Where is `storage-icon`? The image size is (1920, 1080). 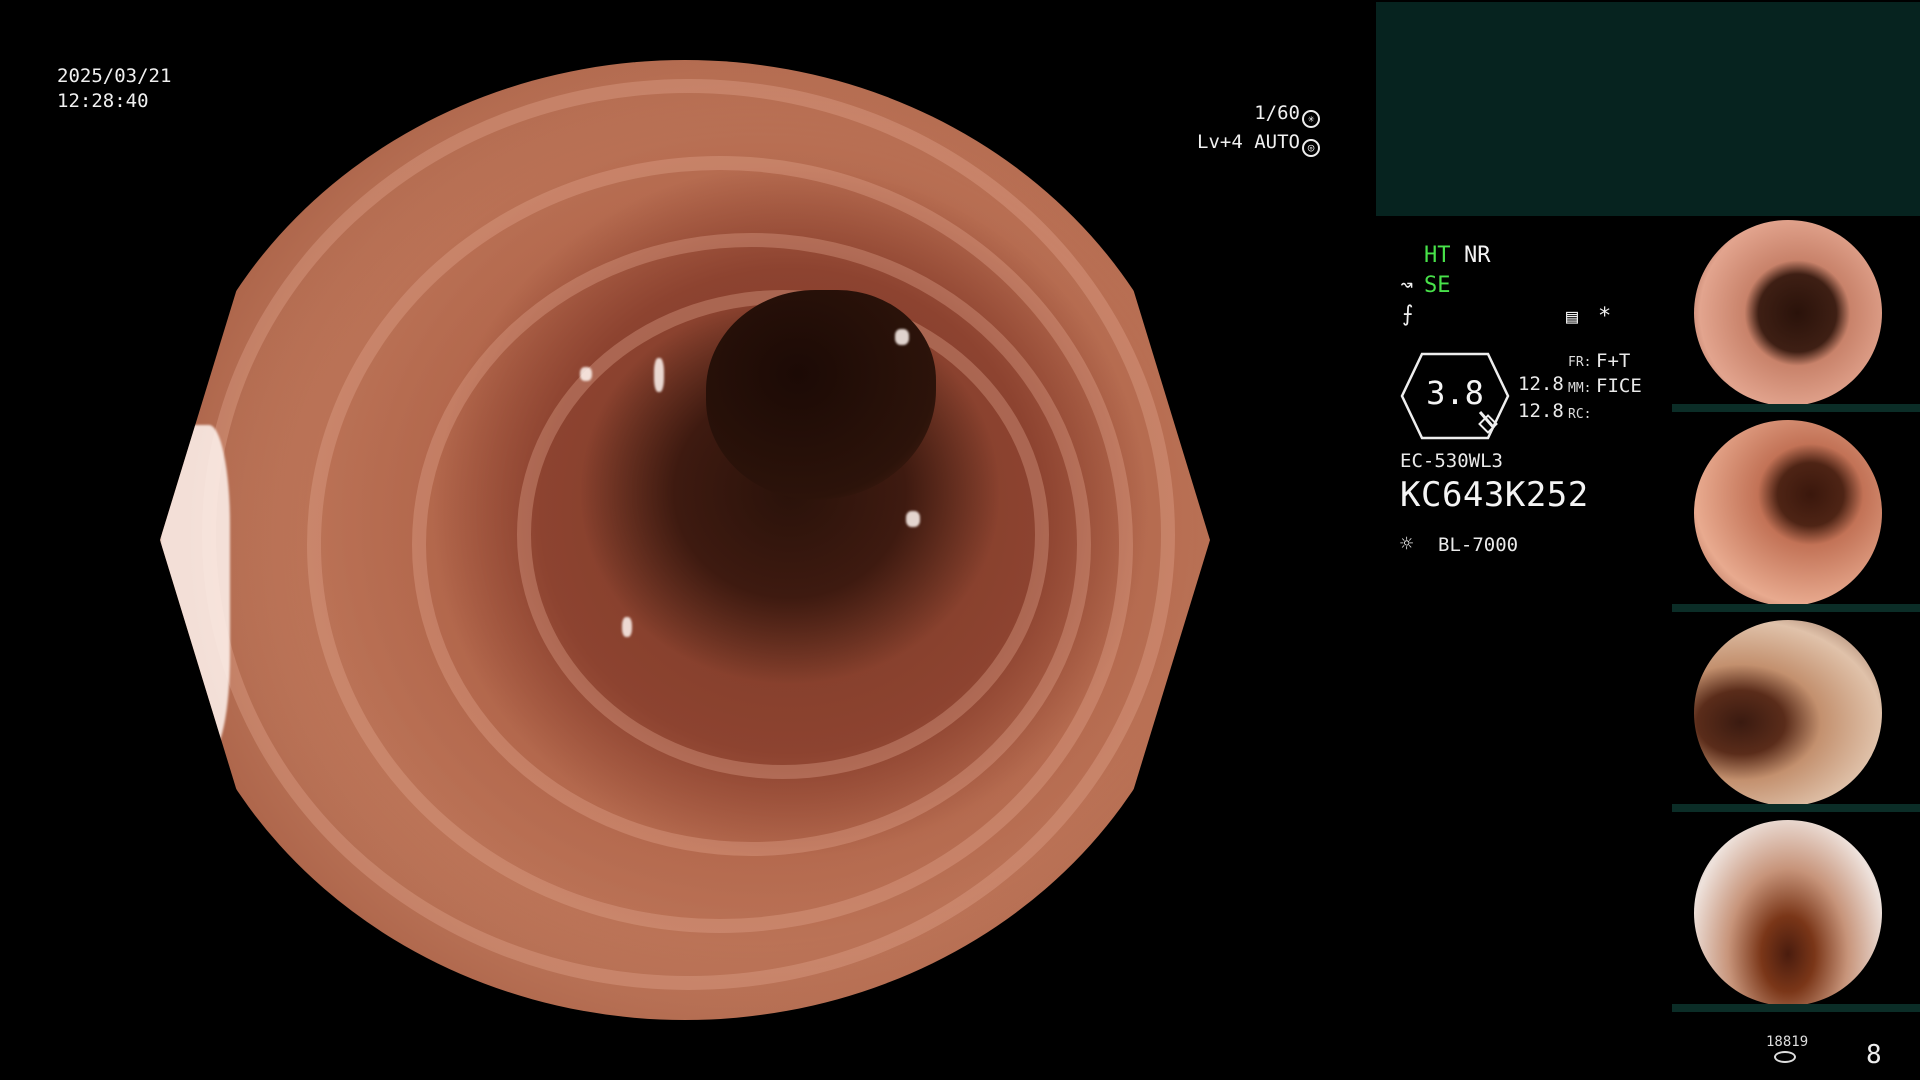 storage-icon is located at coordinates (1785, 1057).